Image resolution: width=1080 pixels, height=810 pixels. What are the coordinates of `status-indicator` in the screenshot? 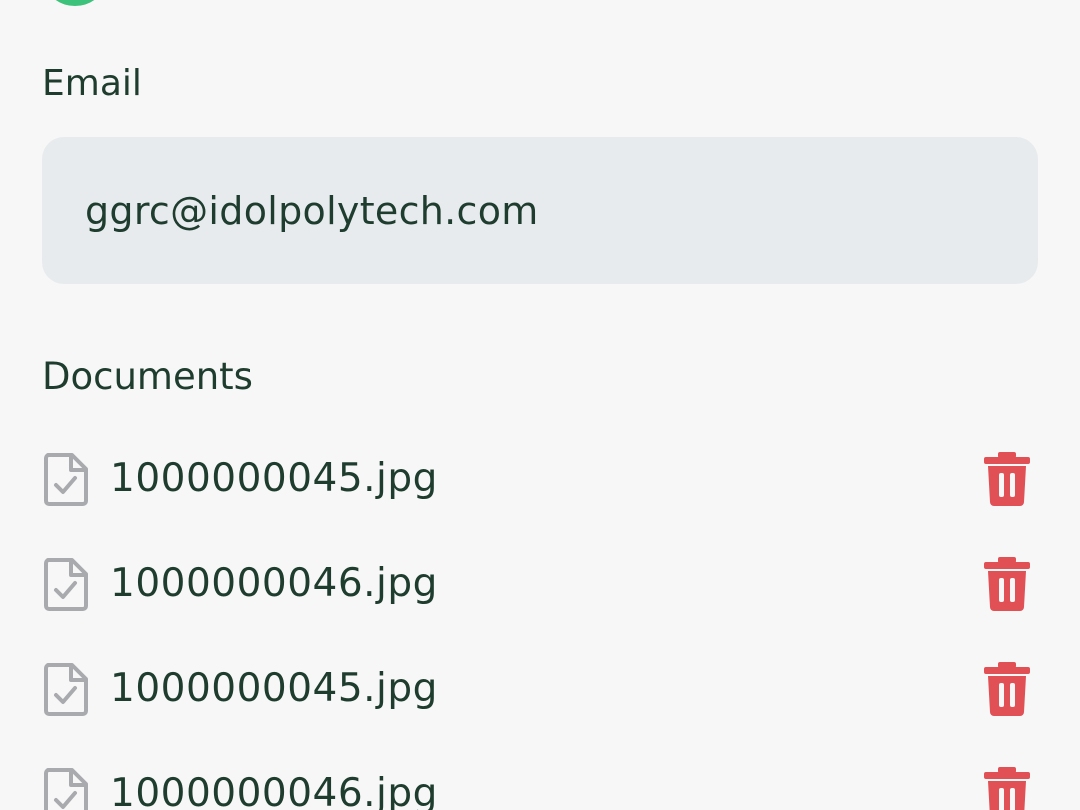 It's located at (75, 3).